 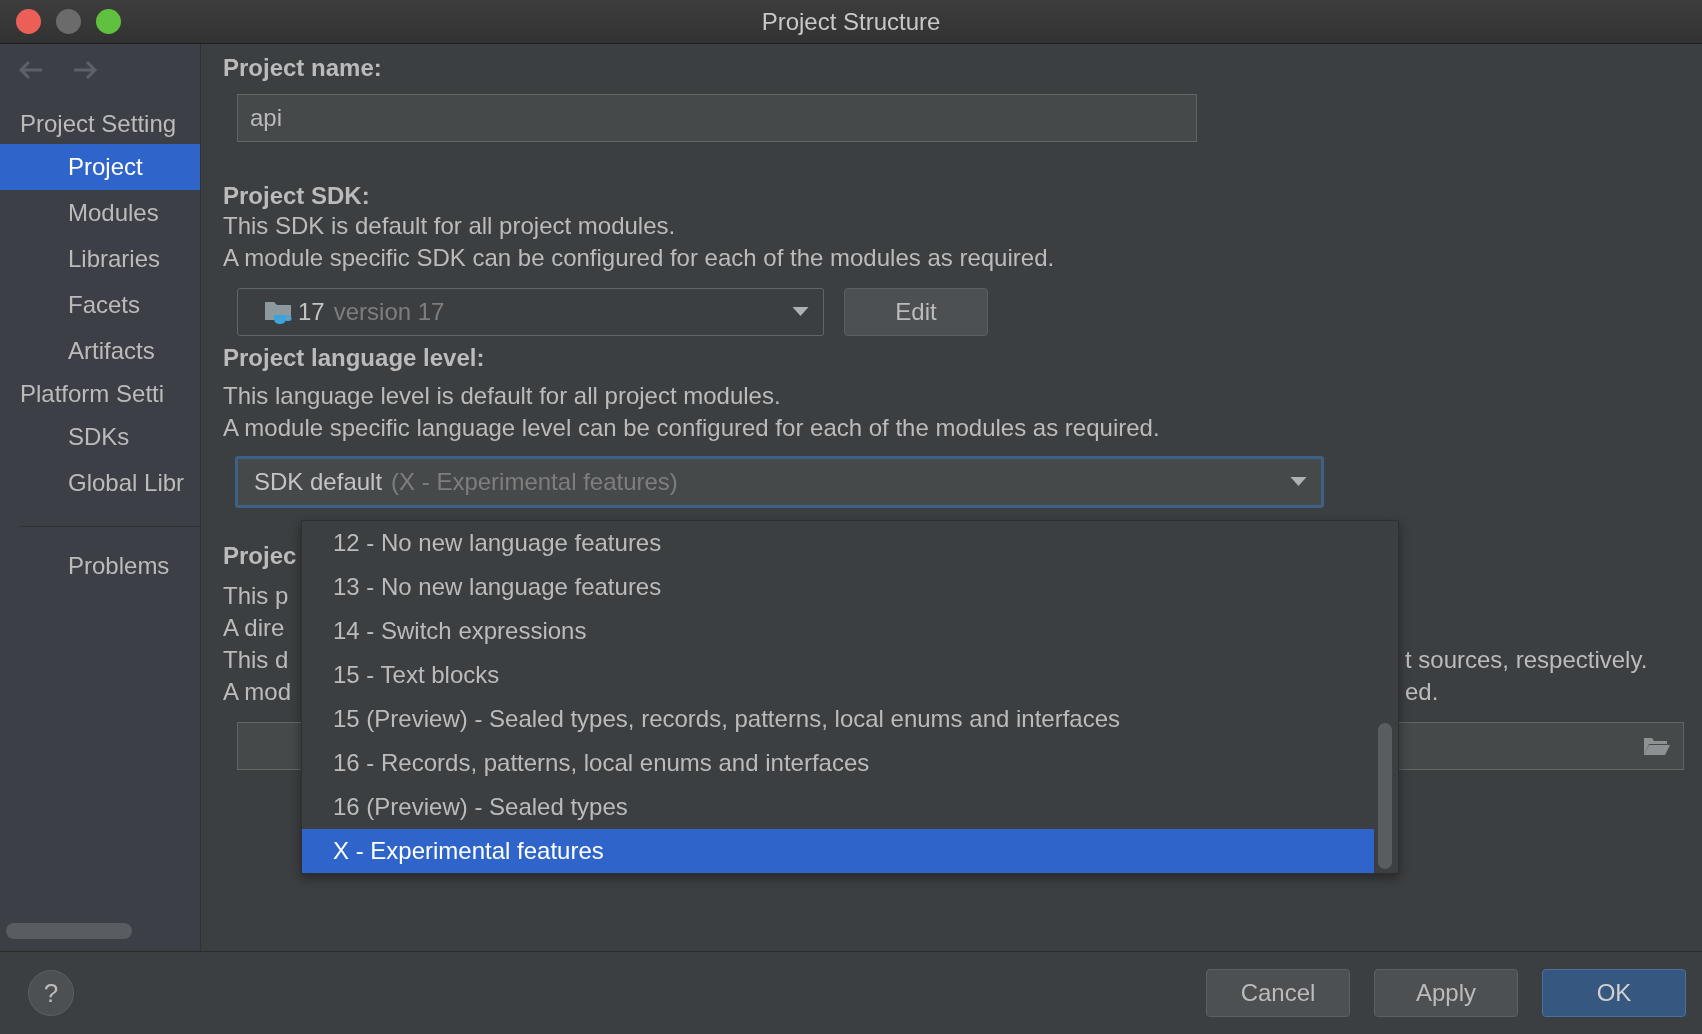 What do you see at coordinates (639, 258) in the screenshot?
I see `description-text: A module specific SDK can be configured for each of the modules as required.` at bounding box center [639, 258].